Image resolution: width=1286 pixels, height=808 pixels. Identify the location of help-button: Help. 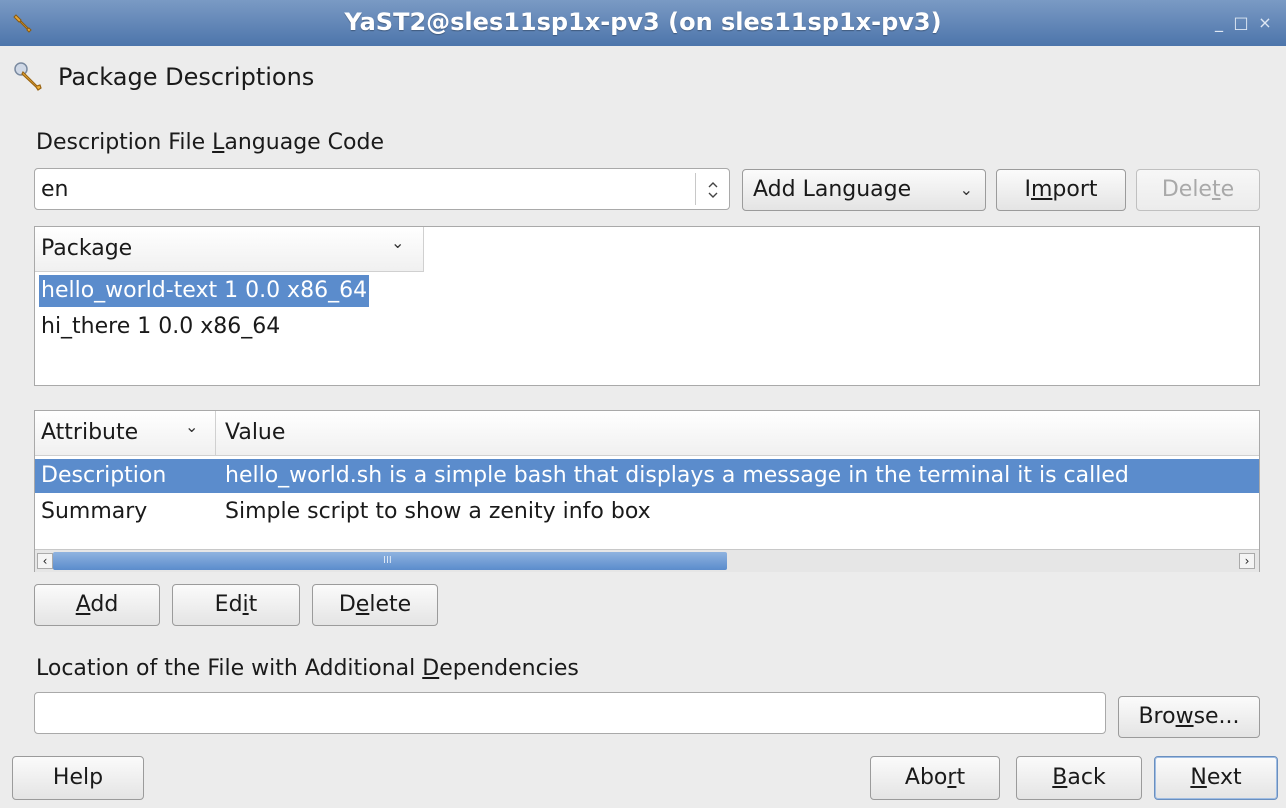
(78, 778).